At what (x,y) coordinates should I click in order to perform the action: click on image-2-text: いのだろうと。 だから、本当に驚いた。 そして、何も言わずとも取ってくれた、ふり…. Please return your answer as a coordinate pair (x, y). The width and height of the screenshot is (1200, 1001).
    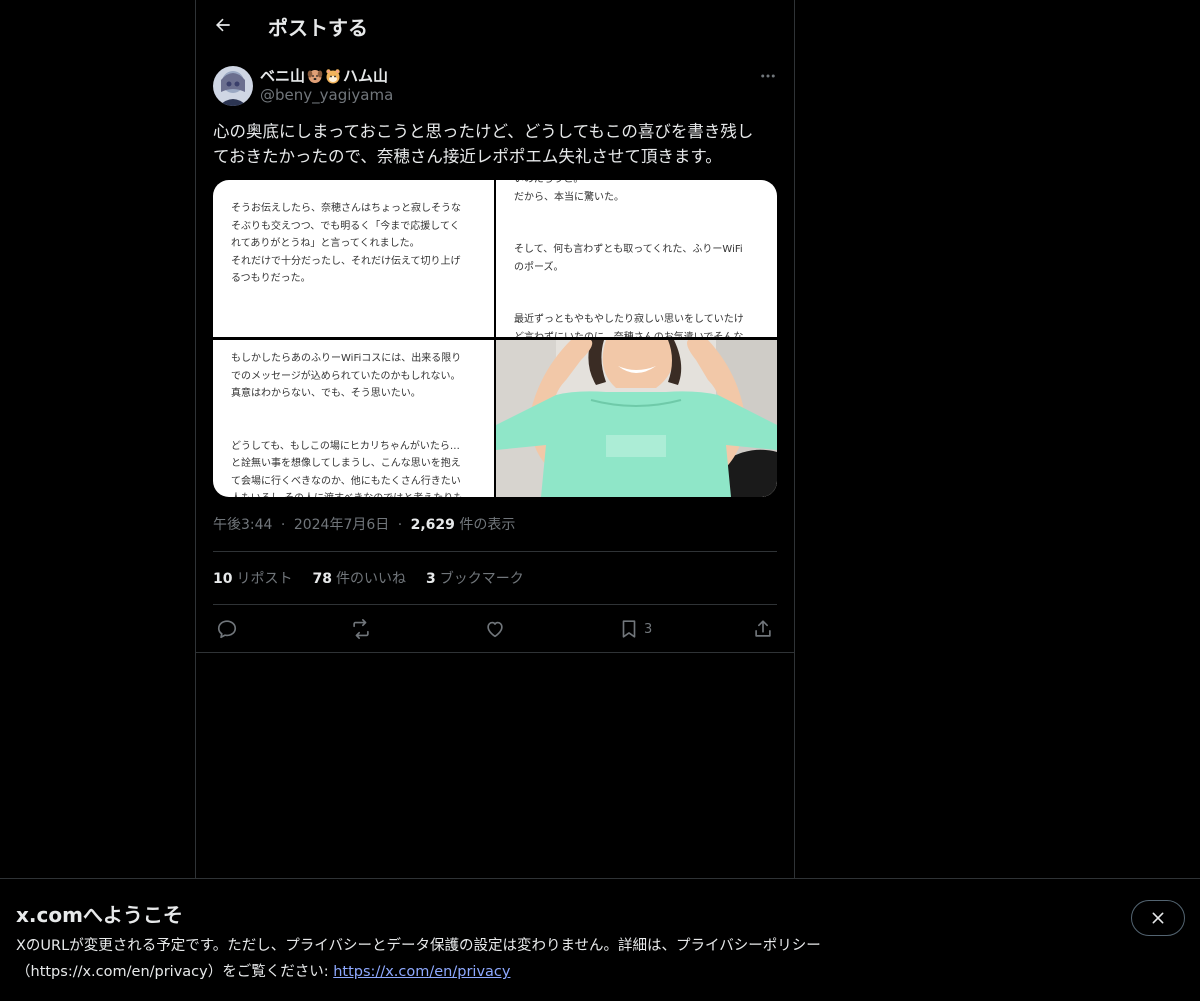
    Looking at the image, I should click on (629, 258).